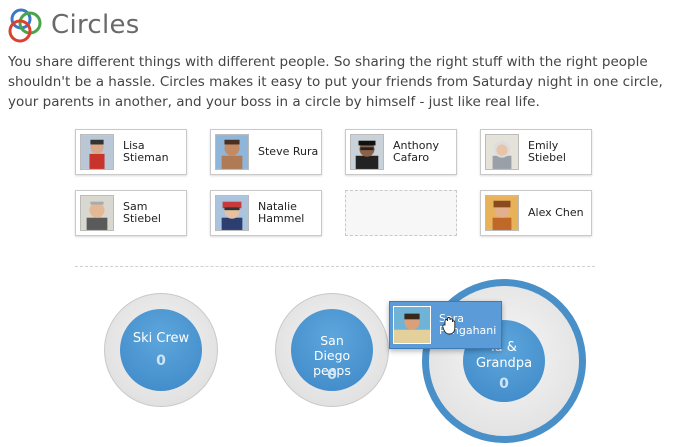 This screenshot has width=689, height=447. What do you see at coordinates (25, 25) in the screenshot?
I see `circles-logo-icon` at bounding box center [25, 25].